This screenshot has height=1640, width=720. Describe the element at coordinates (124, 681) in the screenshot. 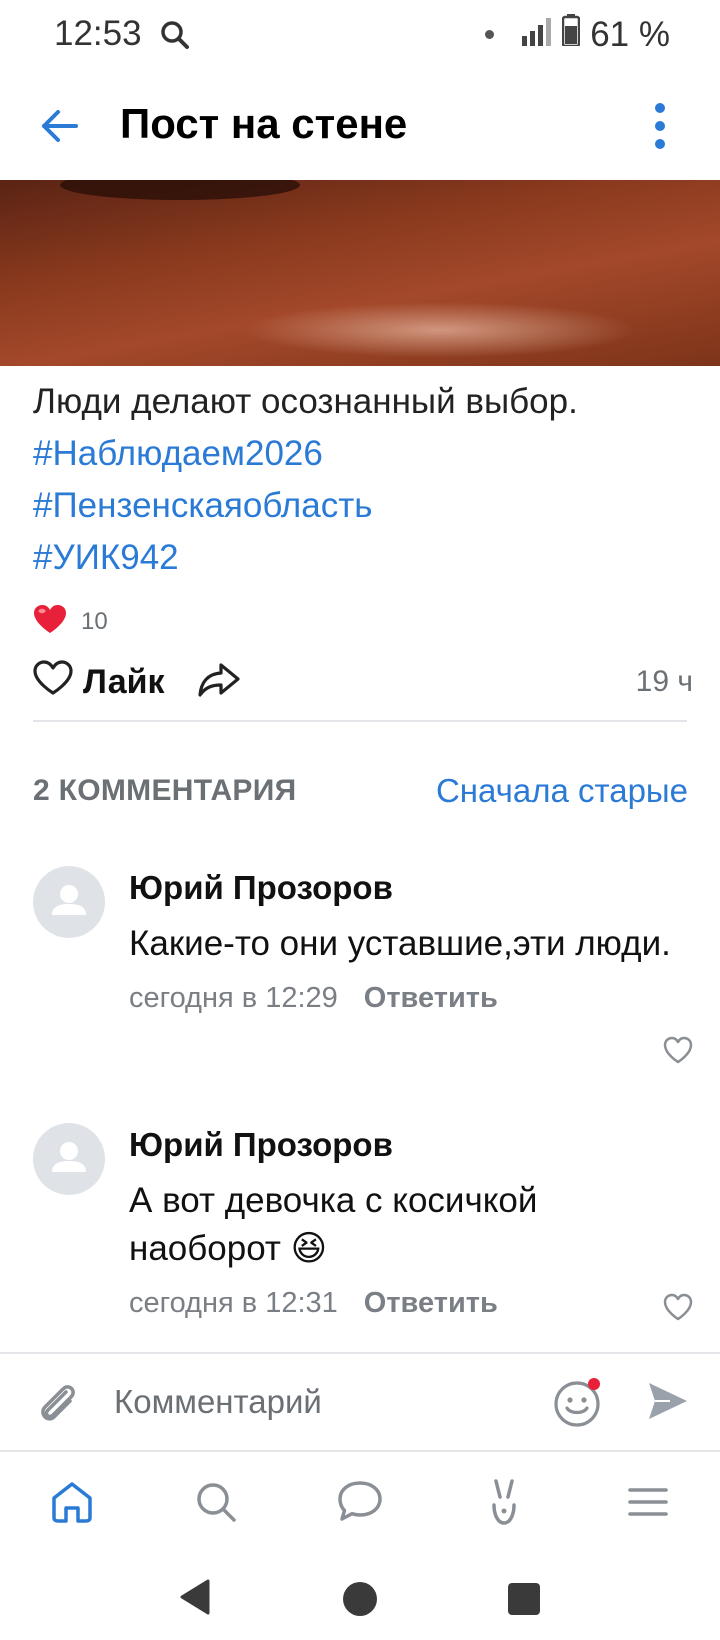

I see `like-label: Лайк` at that location.